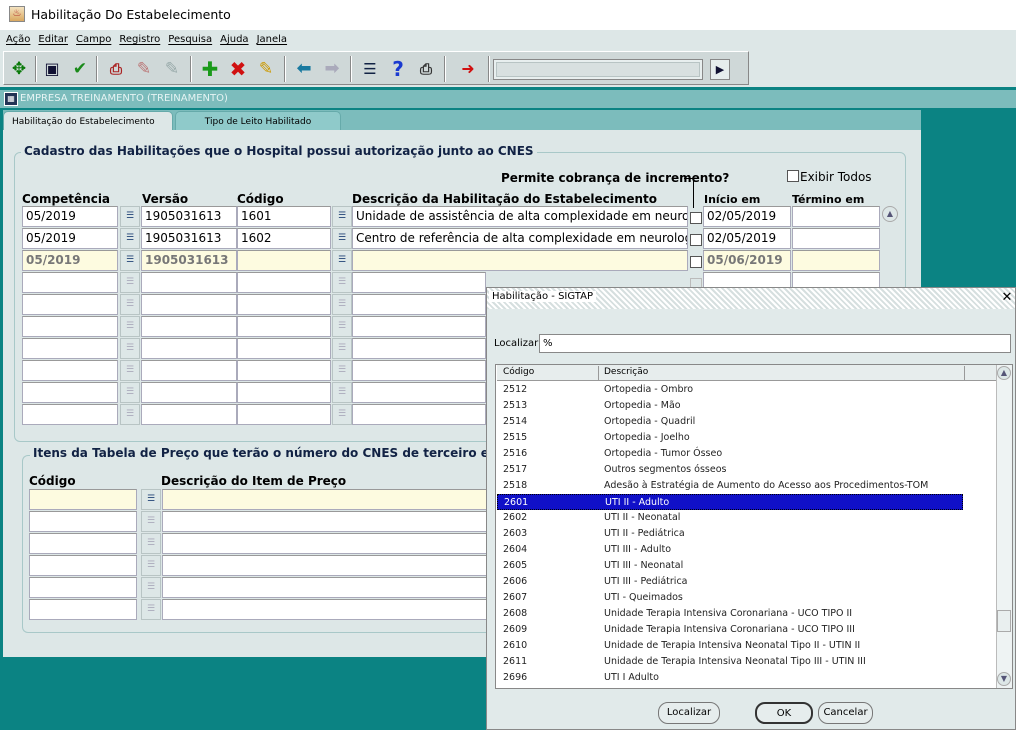 Image resolution: width=1016 pixels, height=730 pixels. Describe the element at coordinates (172, 69) in the screenshot. I see `execute-query-icon: ✎` at that location.